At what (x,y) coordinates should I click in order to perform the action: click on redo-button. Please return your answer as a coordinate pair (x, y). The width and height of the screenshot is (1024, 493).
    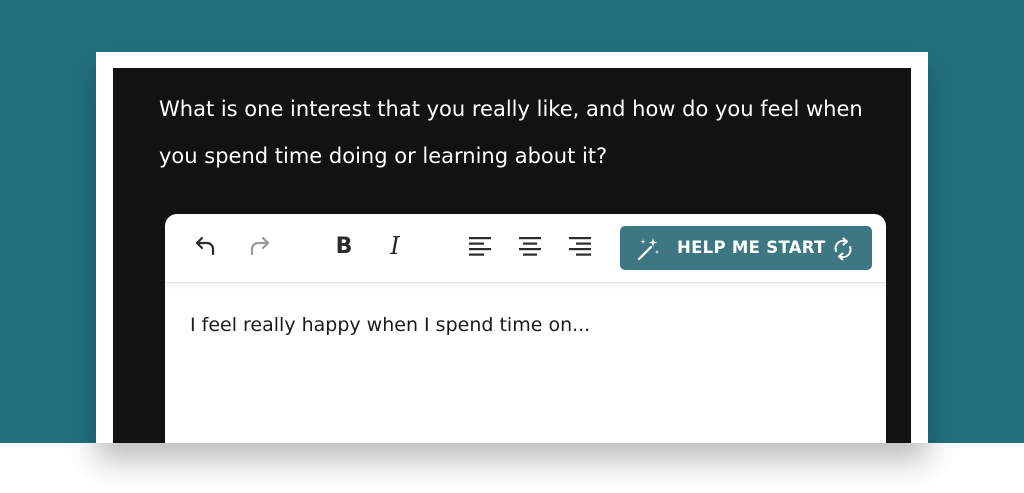
    Looking at the image, I should click on (259, 246).